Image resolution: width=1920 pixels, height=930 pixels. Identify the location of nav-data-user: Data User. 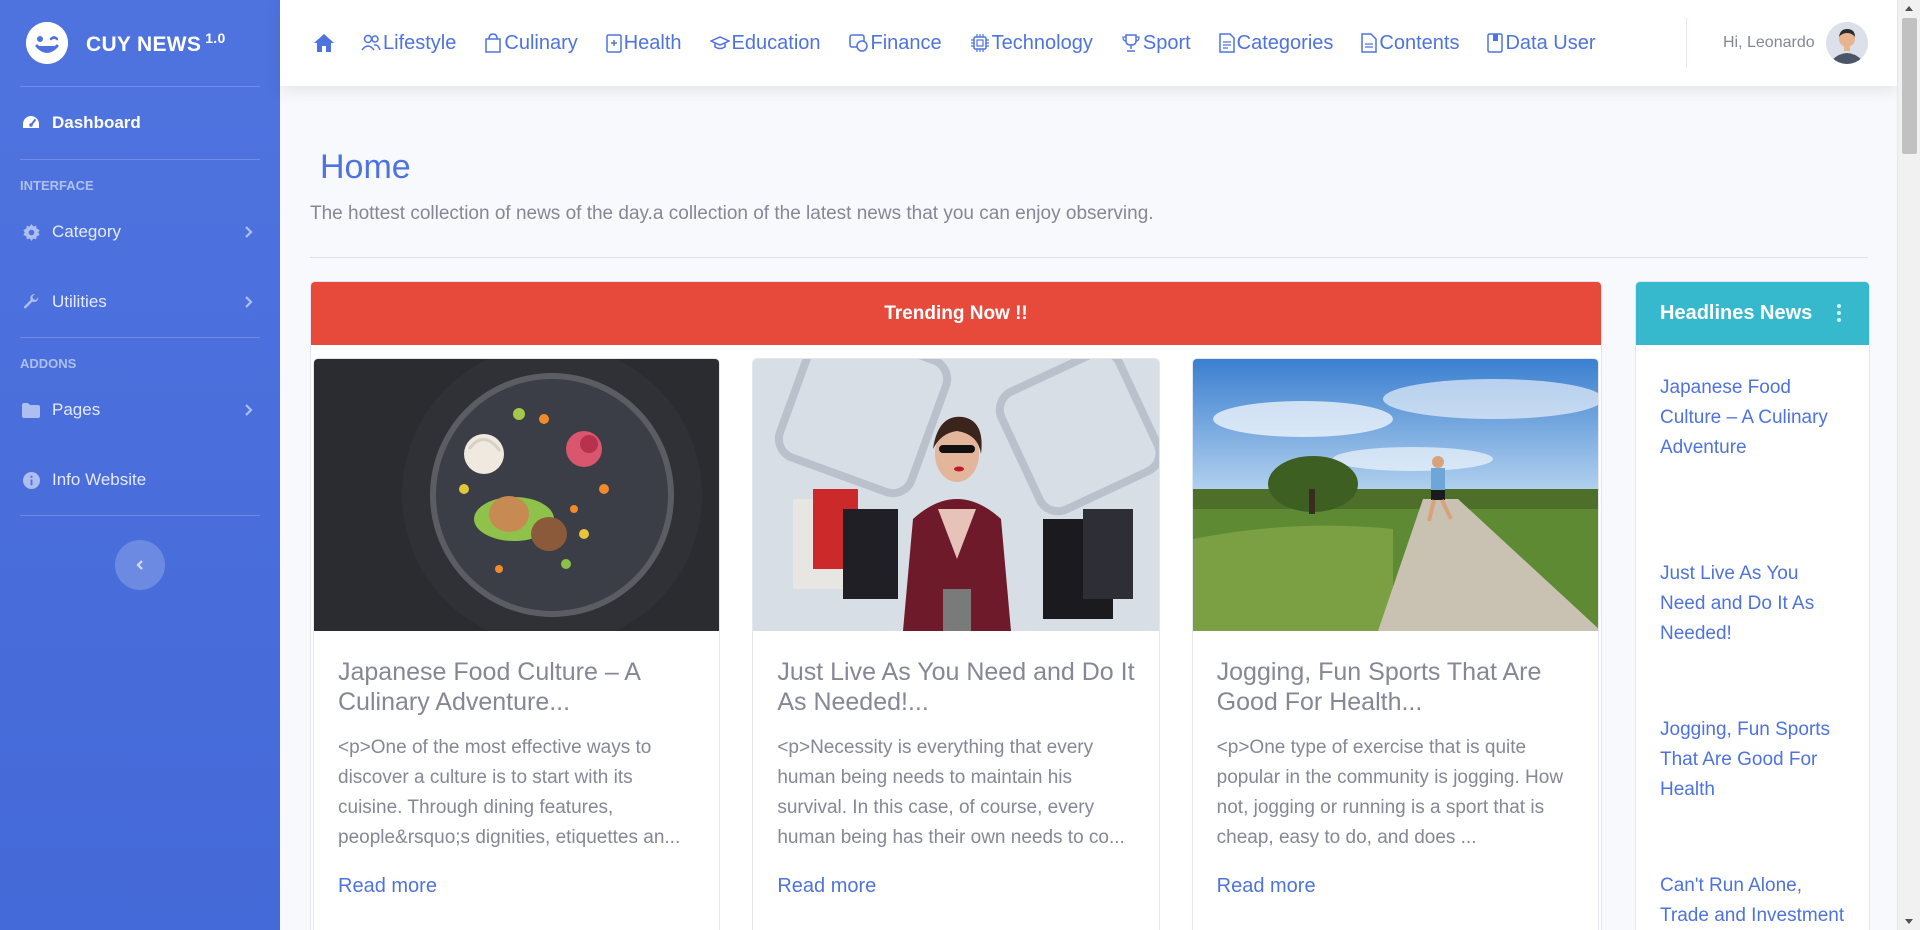
(1541, 43).